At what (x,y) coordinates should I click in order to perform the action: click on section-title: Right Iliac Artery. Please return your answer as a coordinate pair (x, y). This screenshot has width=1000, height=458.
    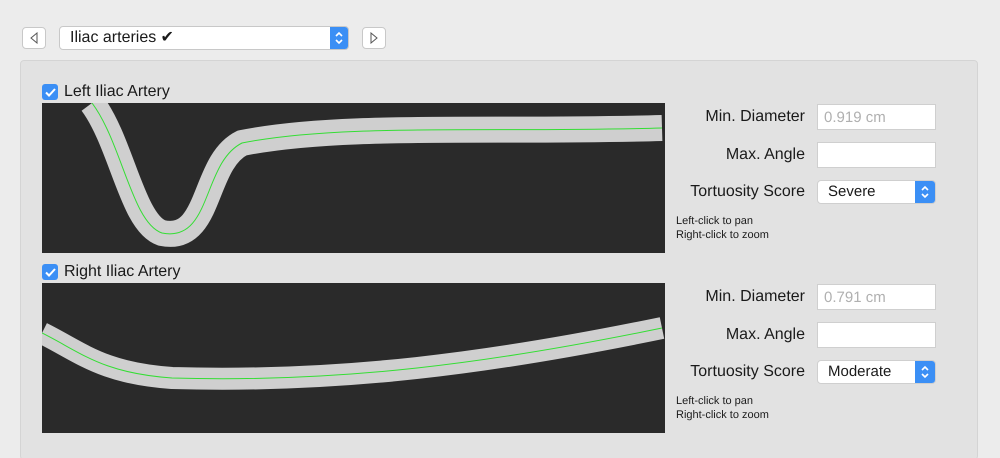
    Looking at the image, I should click on (122, 272).